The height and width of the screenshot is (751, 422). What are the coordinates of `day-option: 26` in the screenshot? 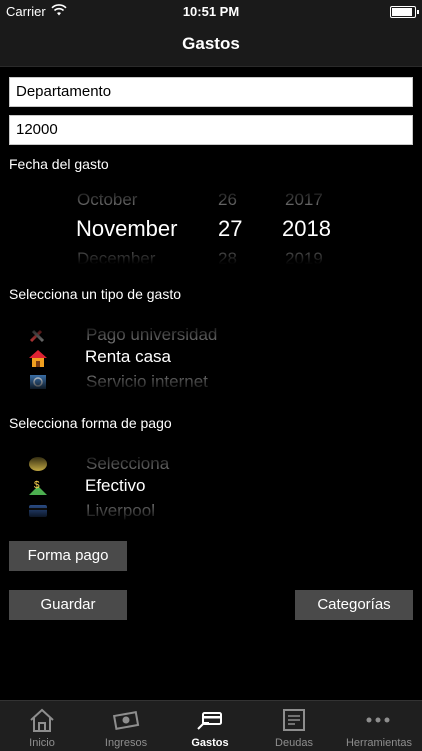 It's located at (227, 200).